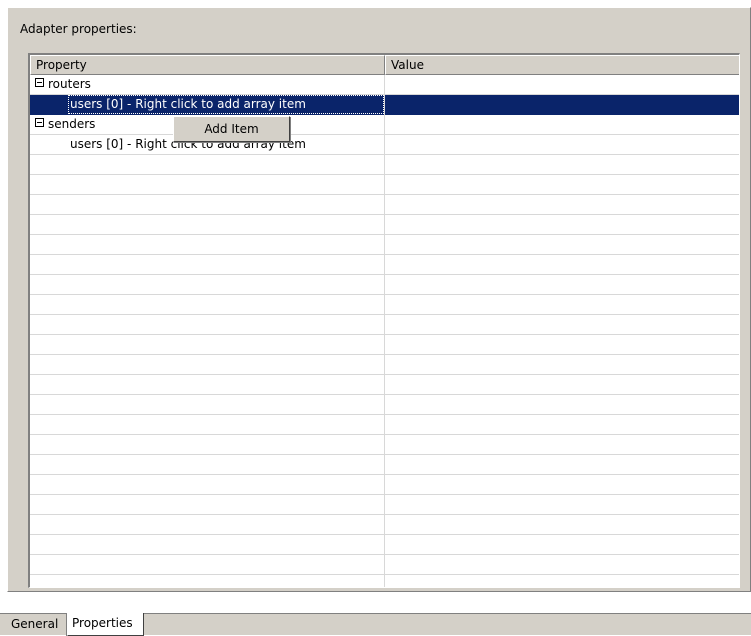 The width and height of the screenshot is (751, 636). Describe the element at coordinates (105, 624) in the screenshot. I see `tab-properties: Properties` at that location.